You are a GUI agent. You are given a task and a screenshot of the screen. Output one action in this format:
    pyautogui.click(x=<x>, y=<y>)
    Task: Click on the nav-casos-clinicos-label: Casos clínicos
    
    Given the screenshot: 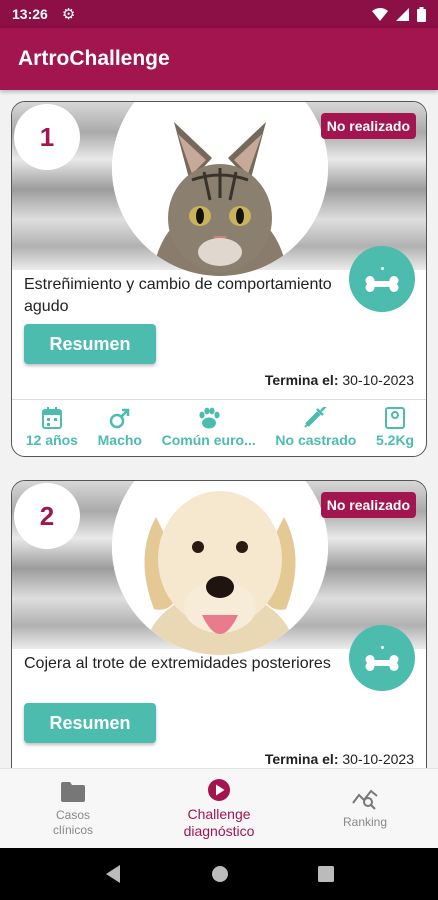 What is the action you would take?
    pyautogui.click(x=72, y=822)
    